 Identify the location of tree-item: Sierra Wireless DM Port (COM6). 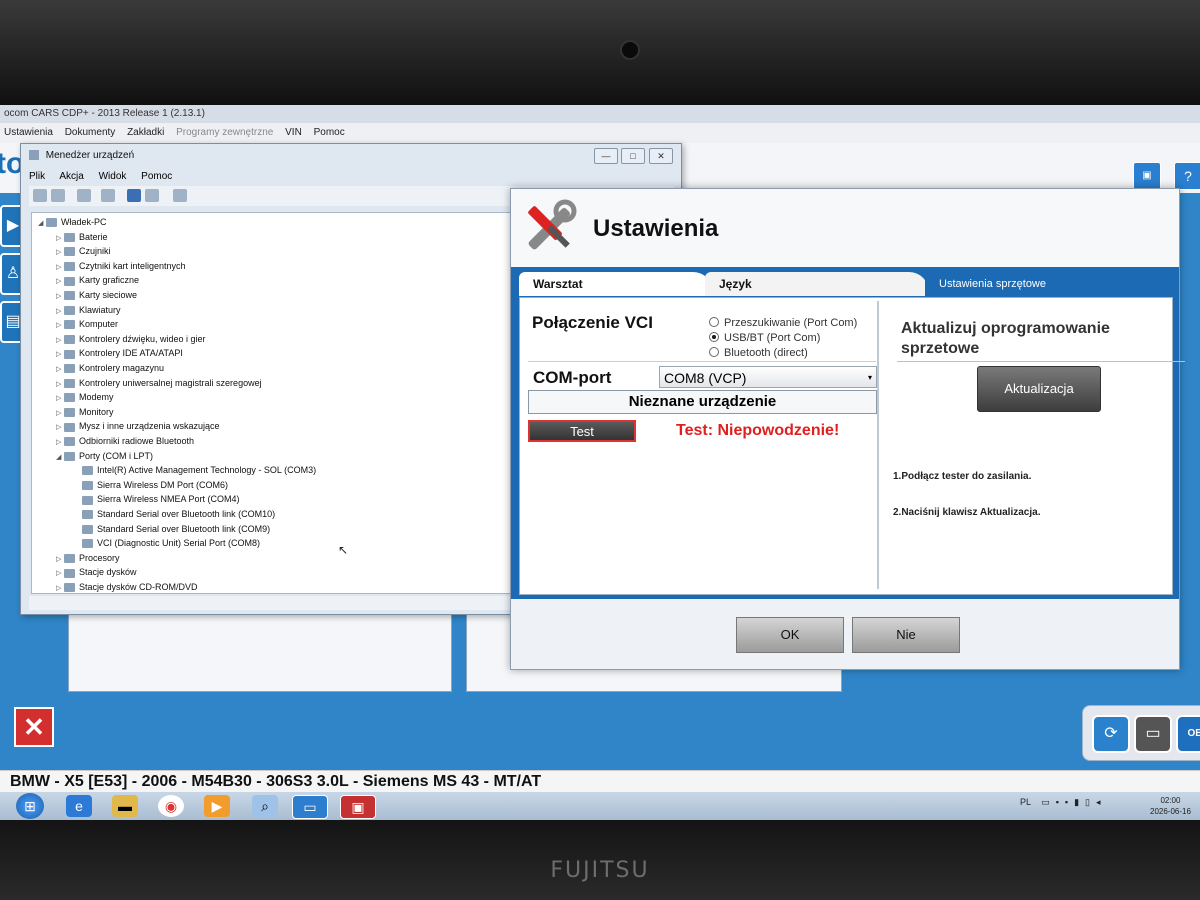
(151, 485).